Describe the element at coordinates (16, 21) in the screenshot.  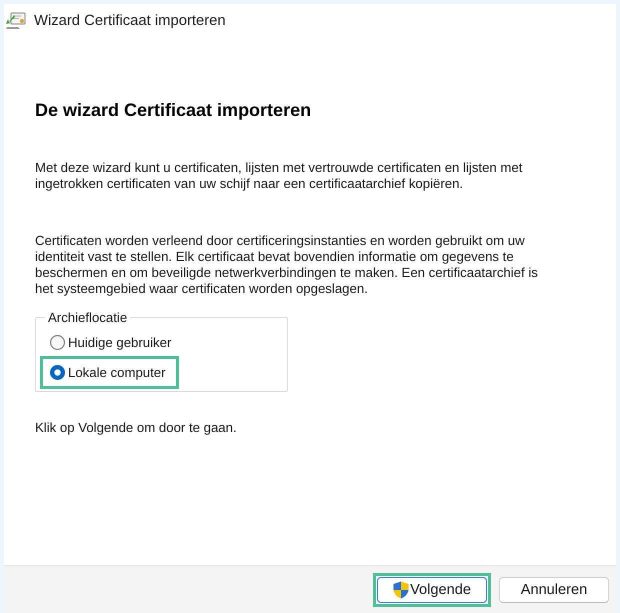
I see `certificate-icon` at that location.